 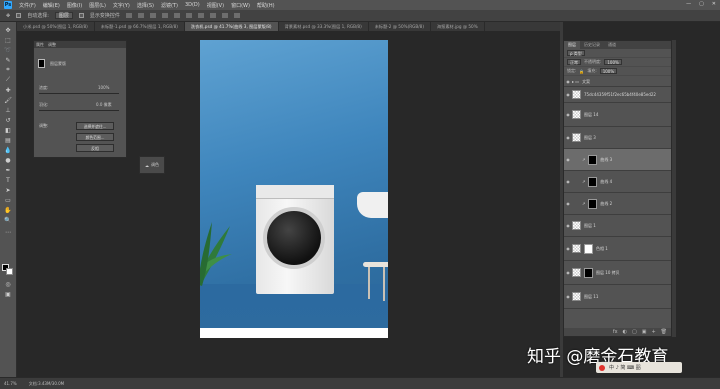 What do you see at coordinates (8, 210) in the screenshot?
I see `hand-icon: ✋` at bounding box center [8, 210].